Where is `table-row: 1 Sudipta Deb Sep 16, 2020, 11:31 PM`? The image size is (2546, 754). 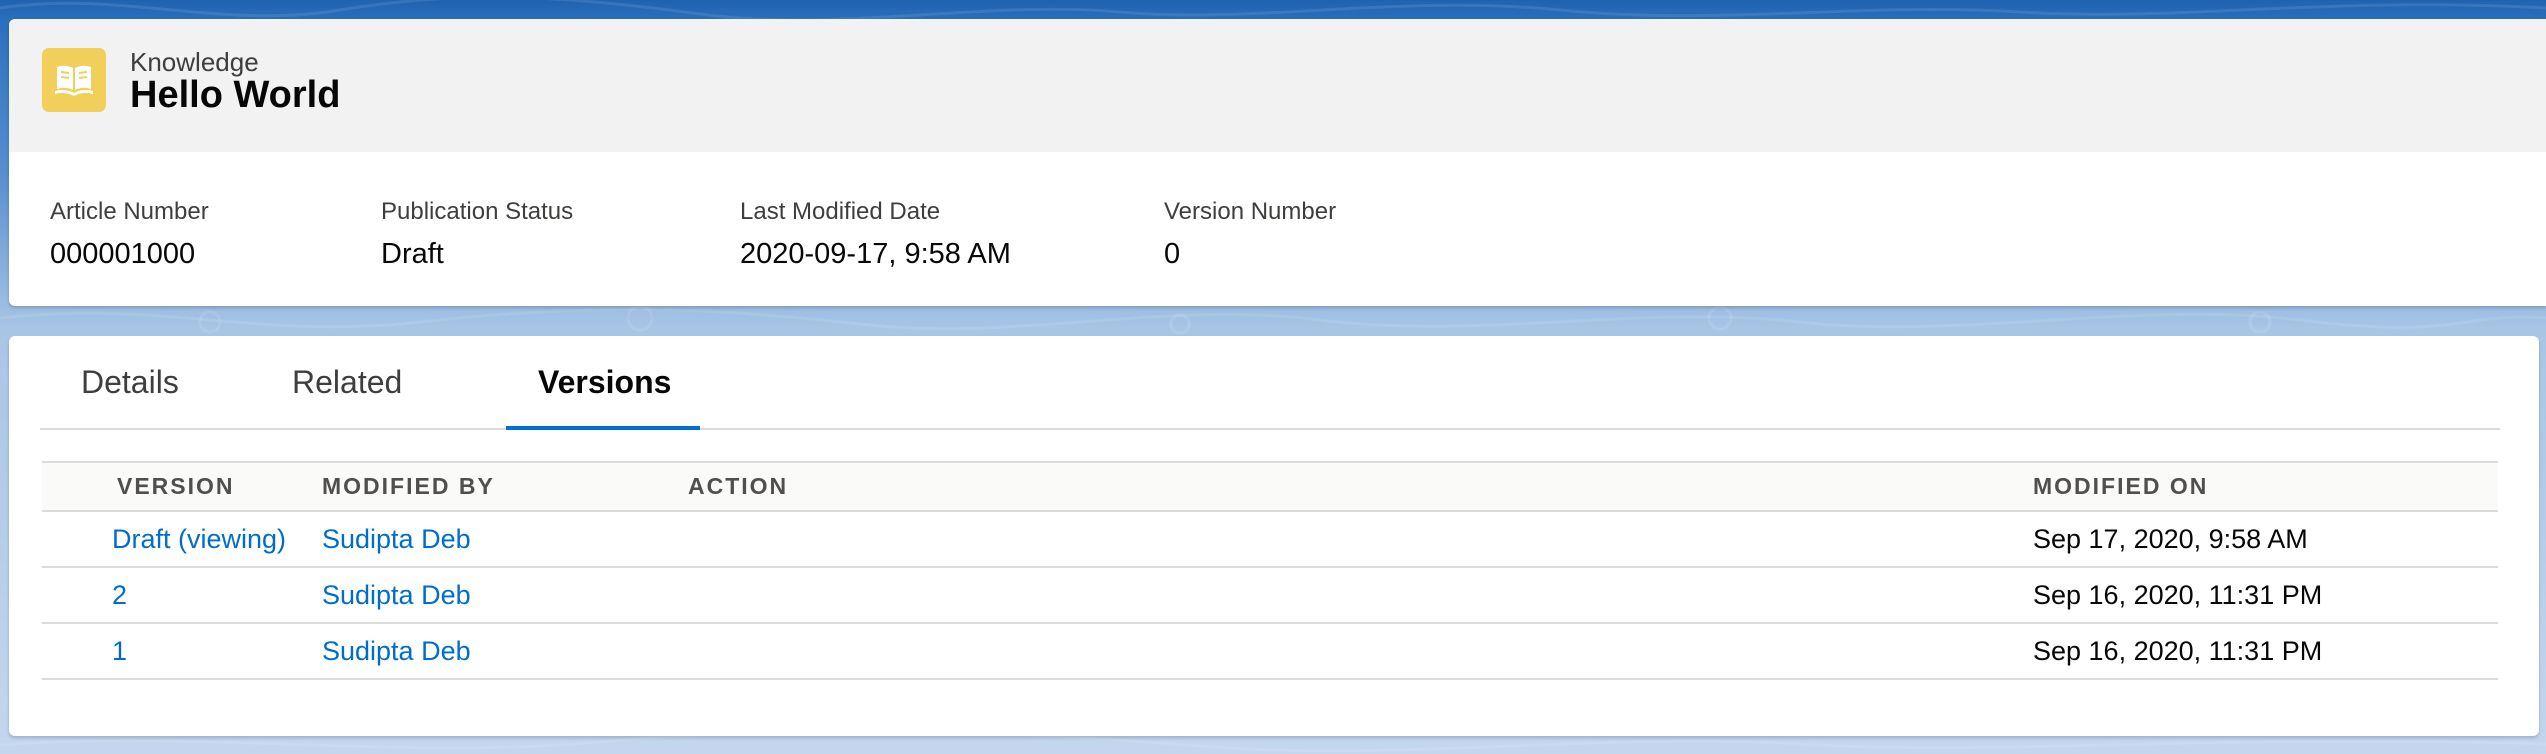
table-row: 1 Sudipta Deb Sep 16, 2020, 11:31 PM is located at coordinates (1270, 652).